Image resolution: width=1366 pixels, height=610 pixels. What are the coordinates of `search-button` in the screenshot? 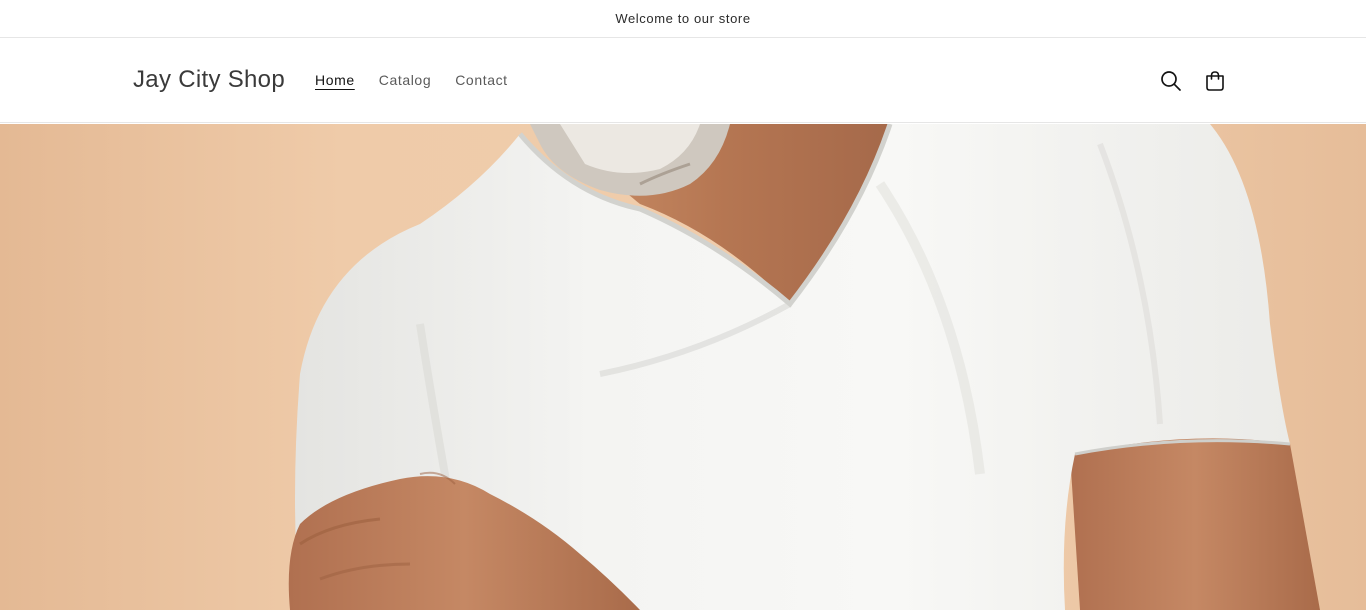 It's located at (1171, 81).